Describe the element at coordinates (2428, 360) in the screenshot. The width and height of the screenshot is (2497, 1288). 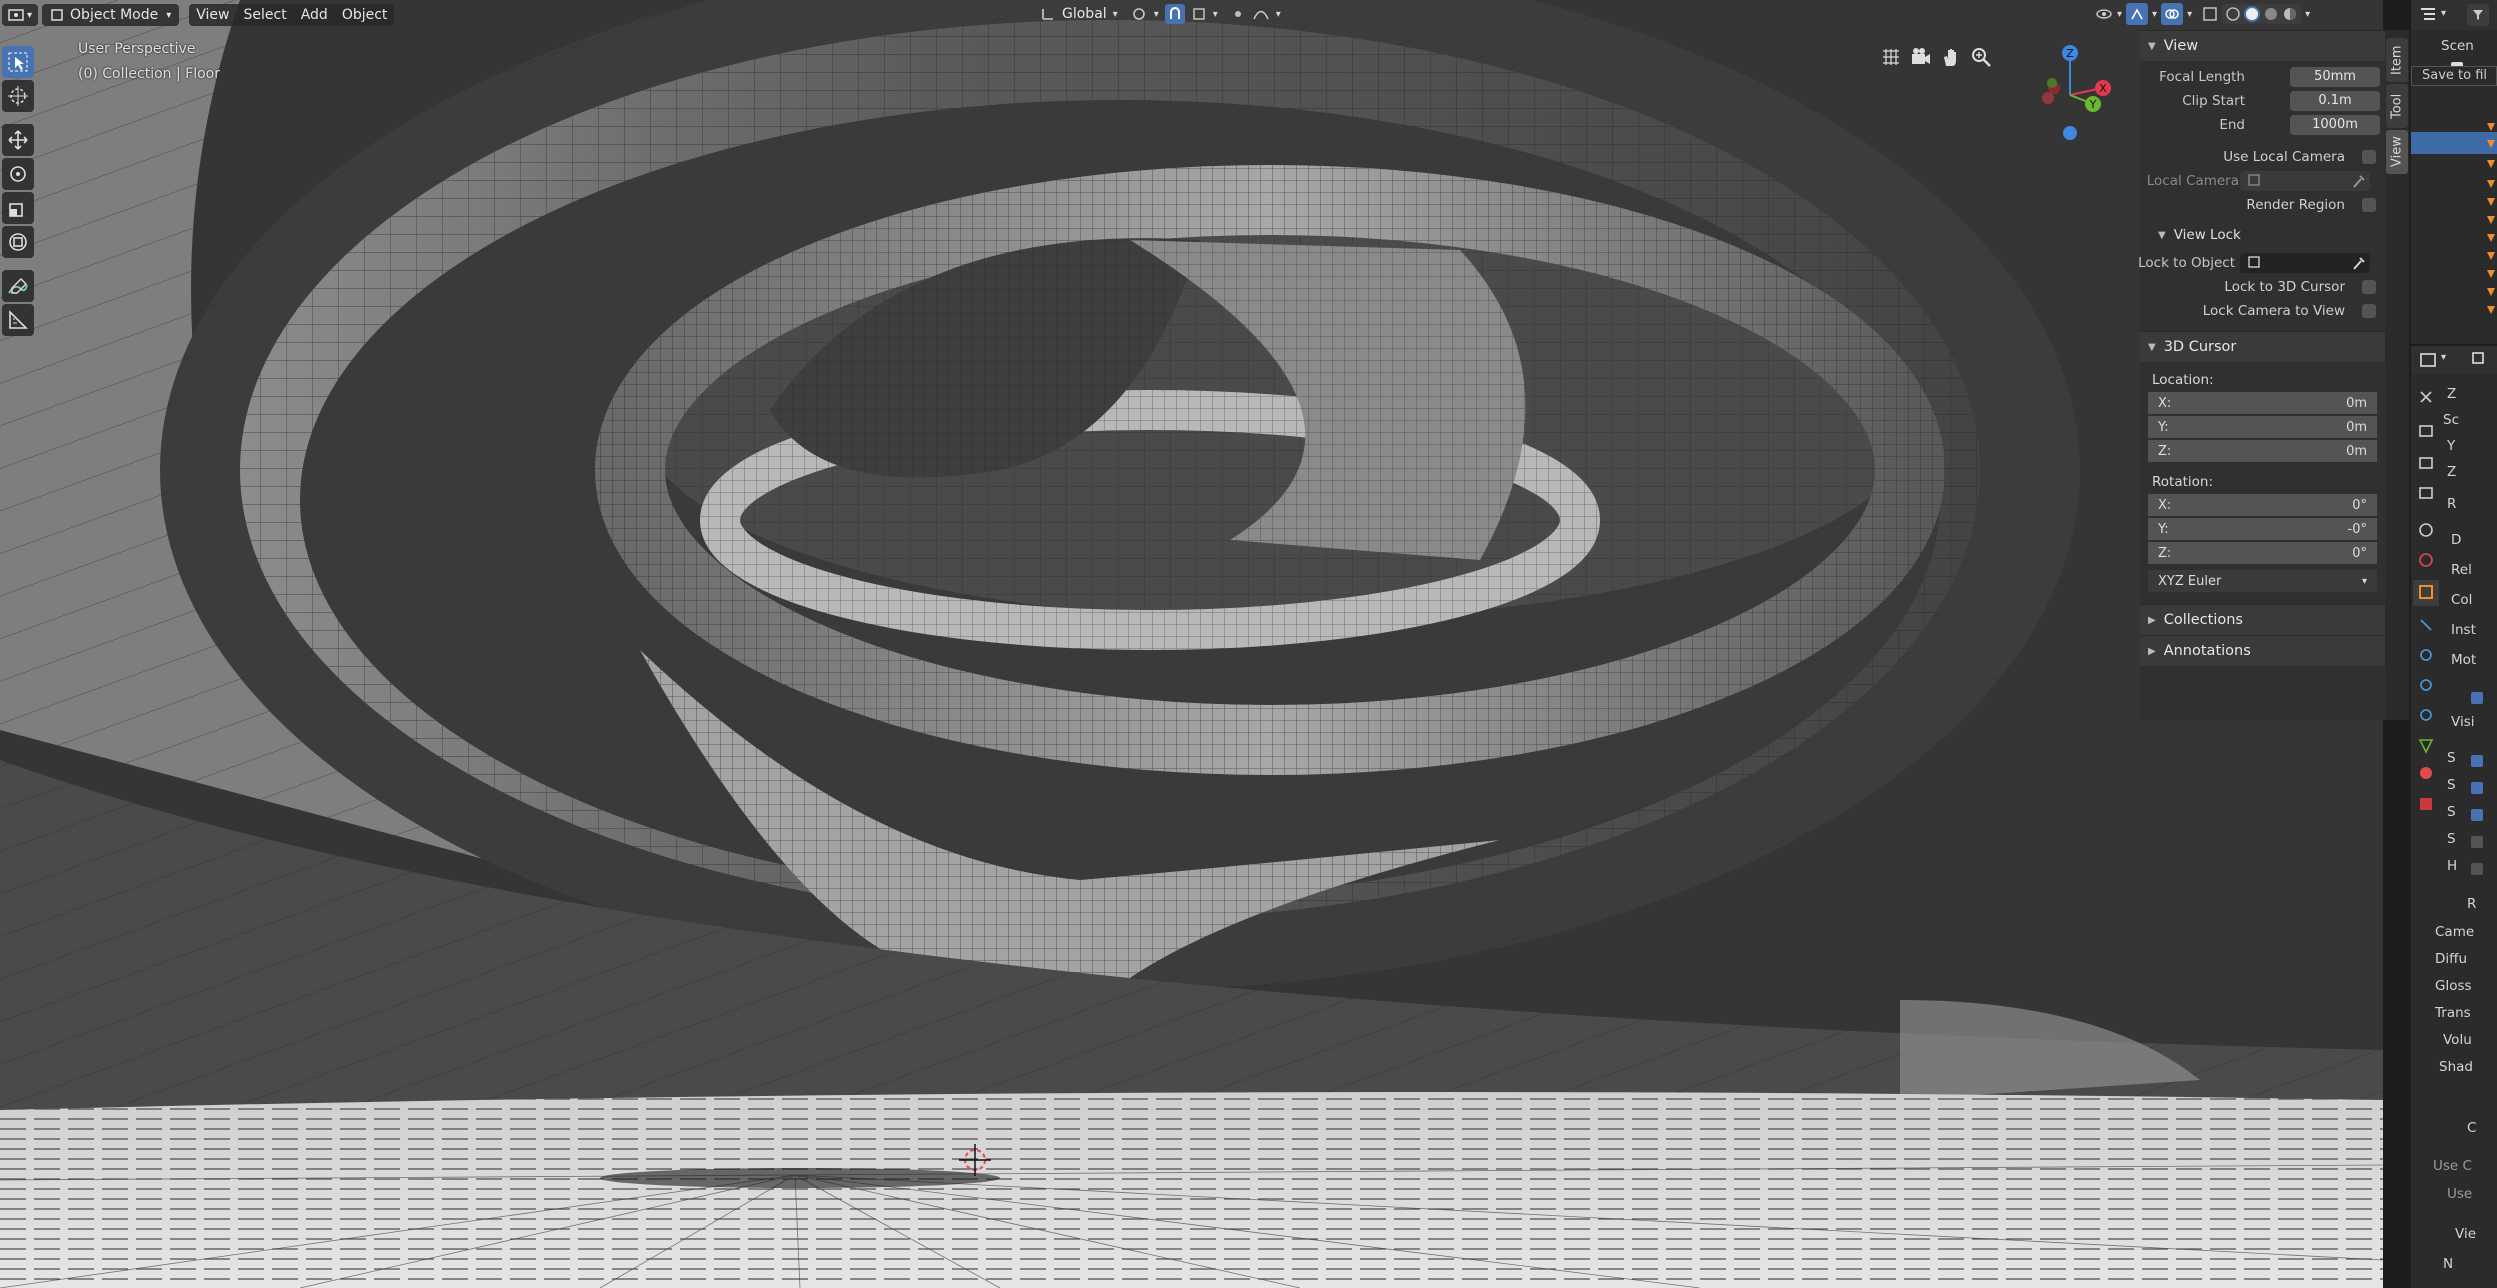
I see `properties-editor-icon` at that location.